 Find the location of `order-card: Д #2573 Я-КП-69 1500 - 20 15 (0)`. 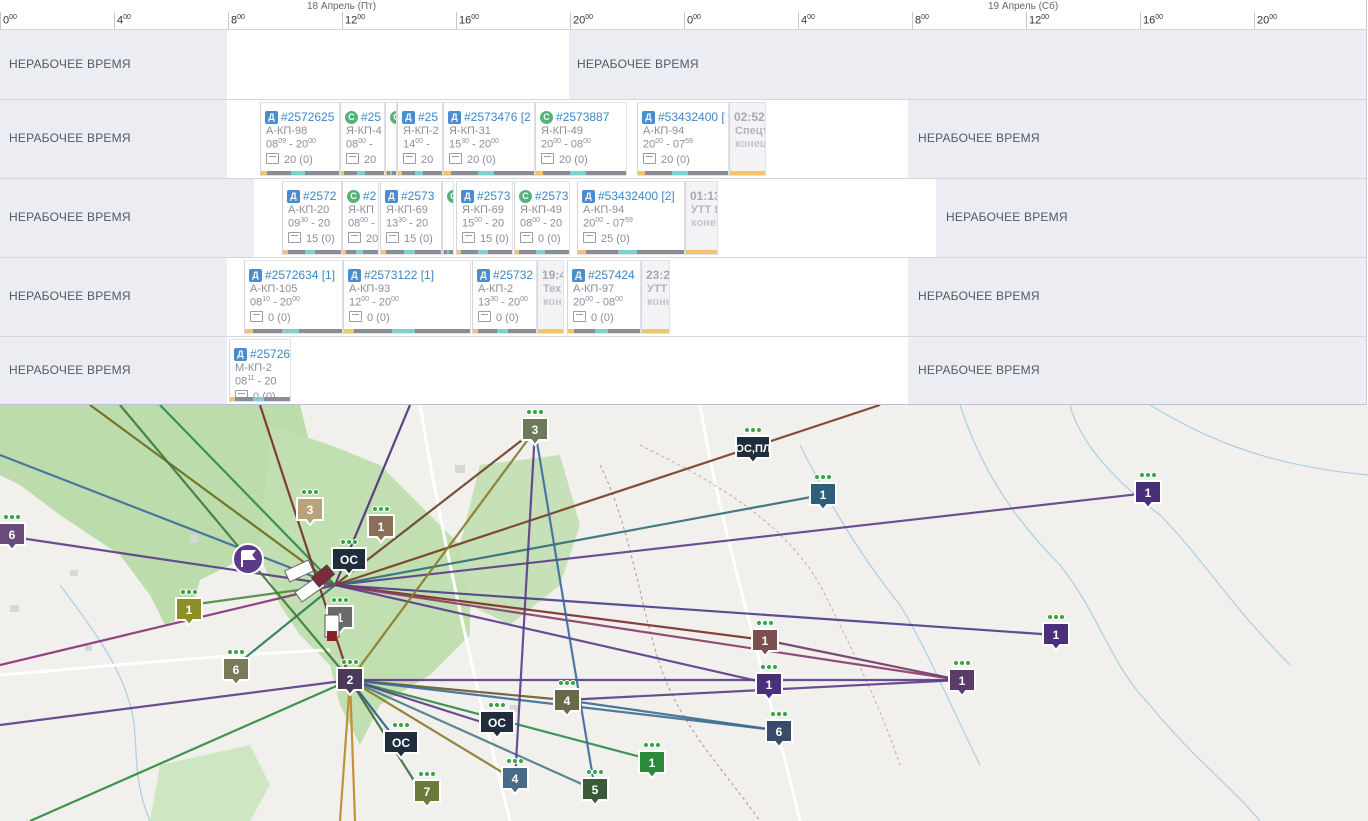

order-card: Д #2573 Я-КП-69 1500 - 20 15 (0) is located at coordinates (484, 218).